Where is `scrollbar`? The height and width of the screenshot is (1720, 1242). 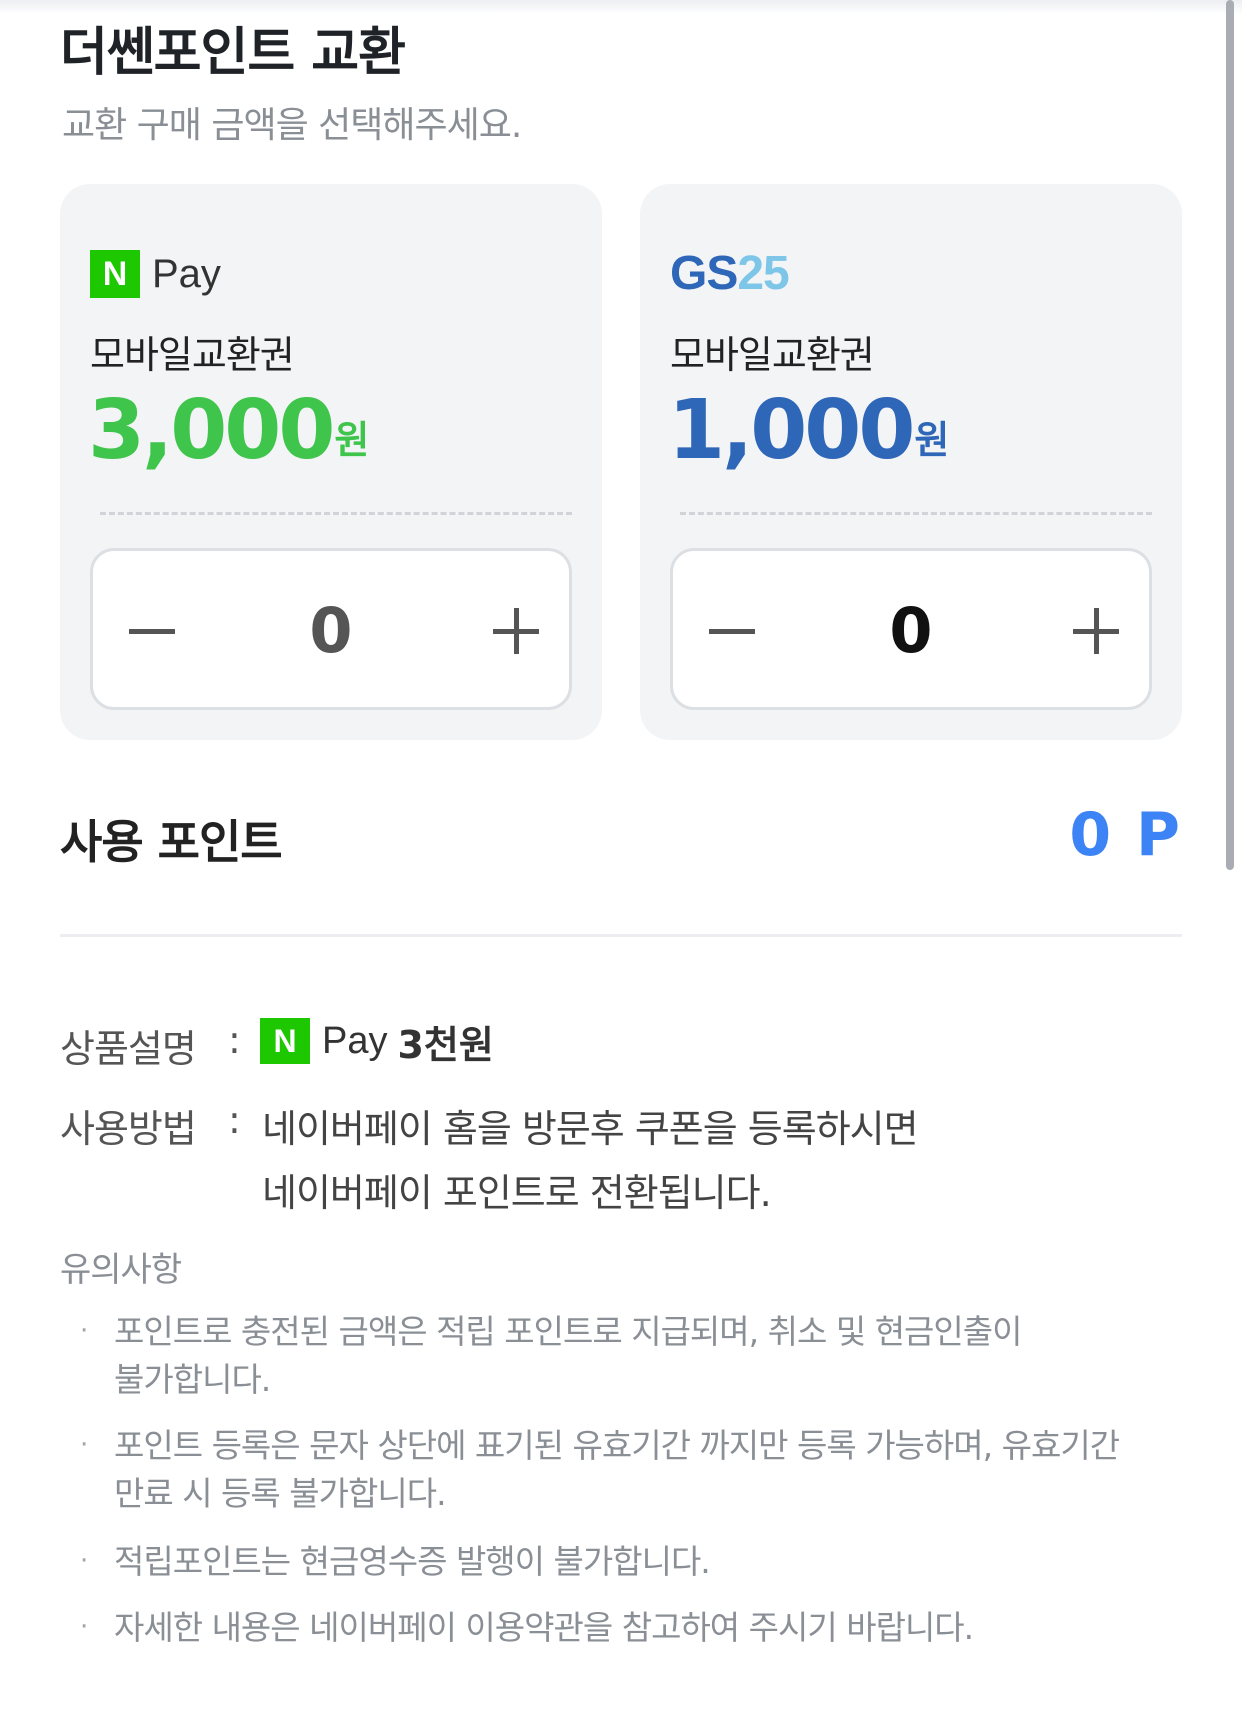
scrollbar is located at coordinates (1230, 435).